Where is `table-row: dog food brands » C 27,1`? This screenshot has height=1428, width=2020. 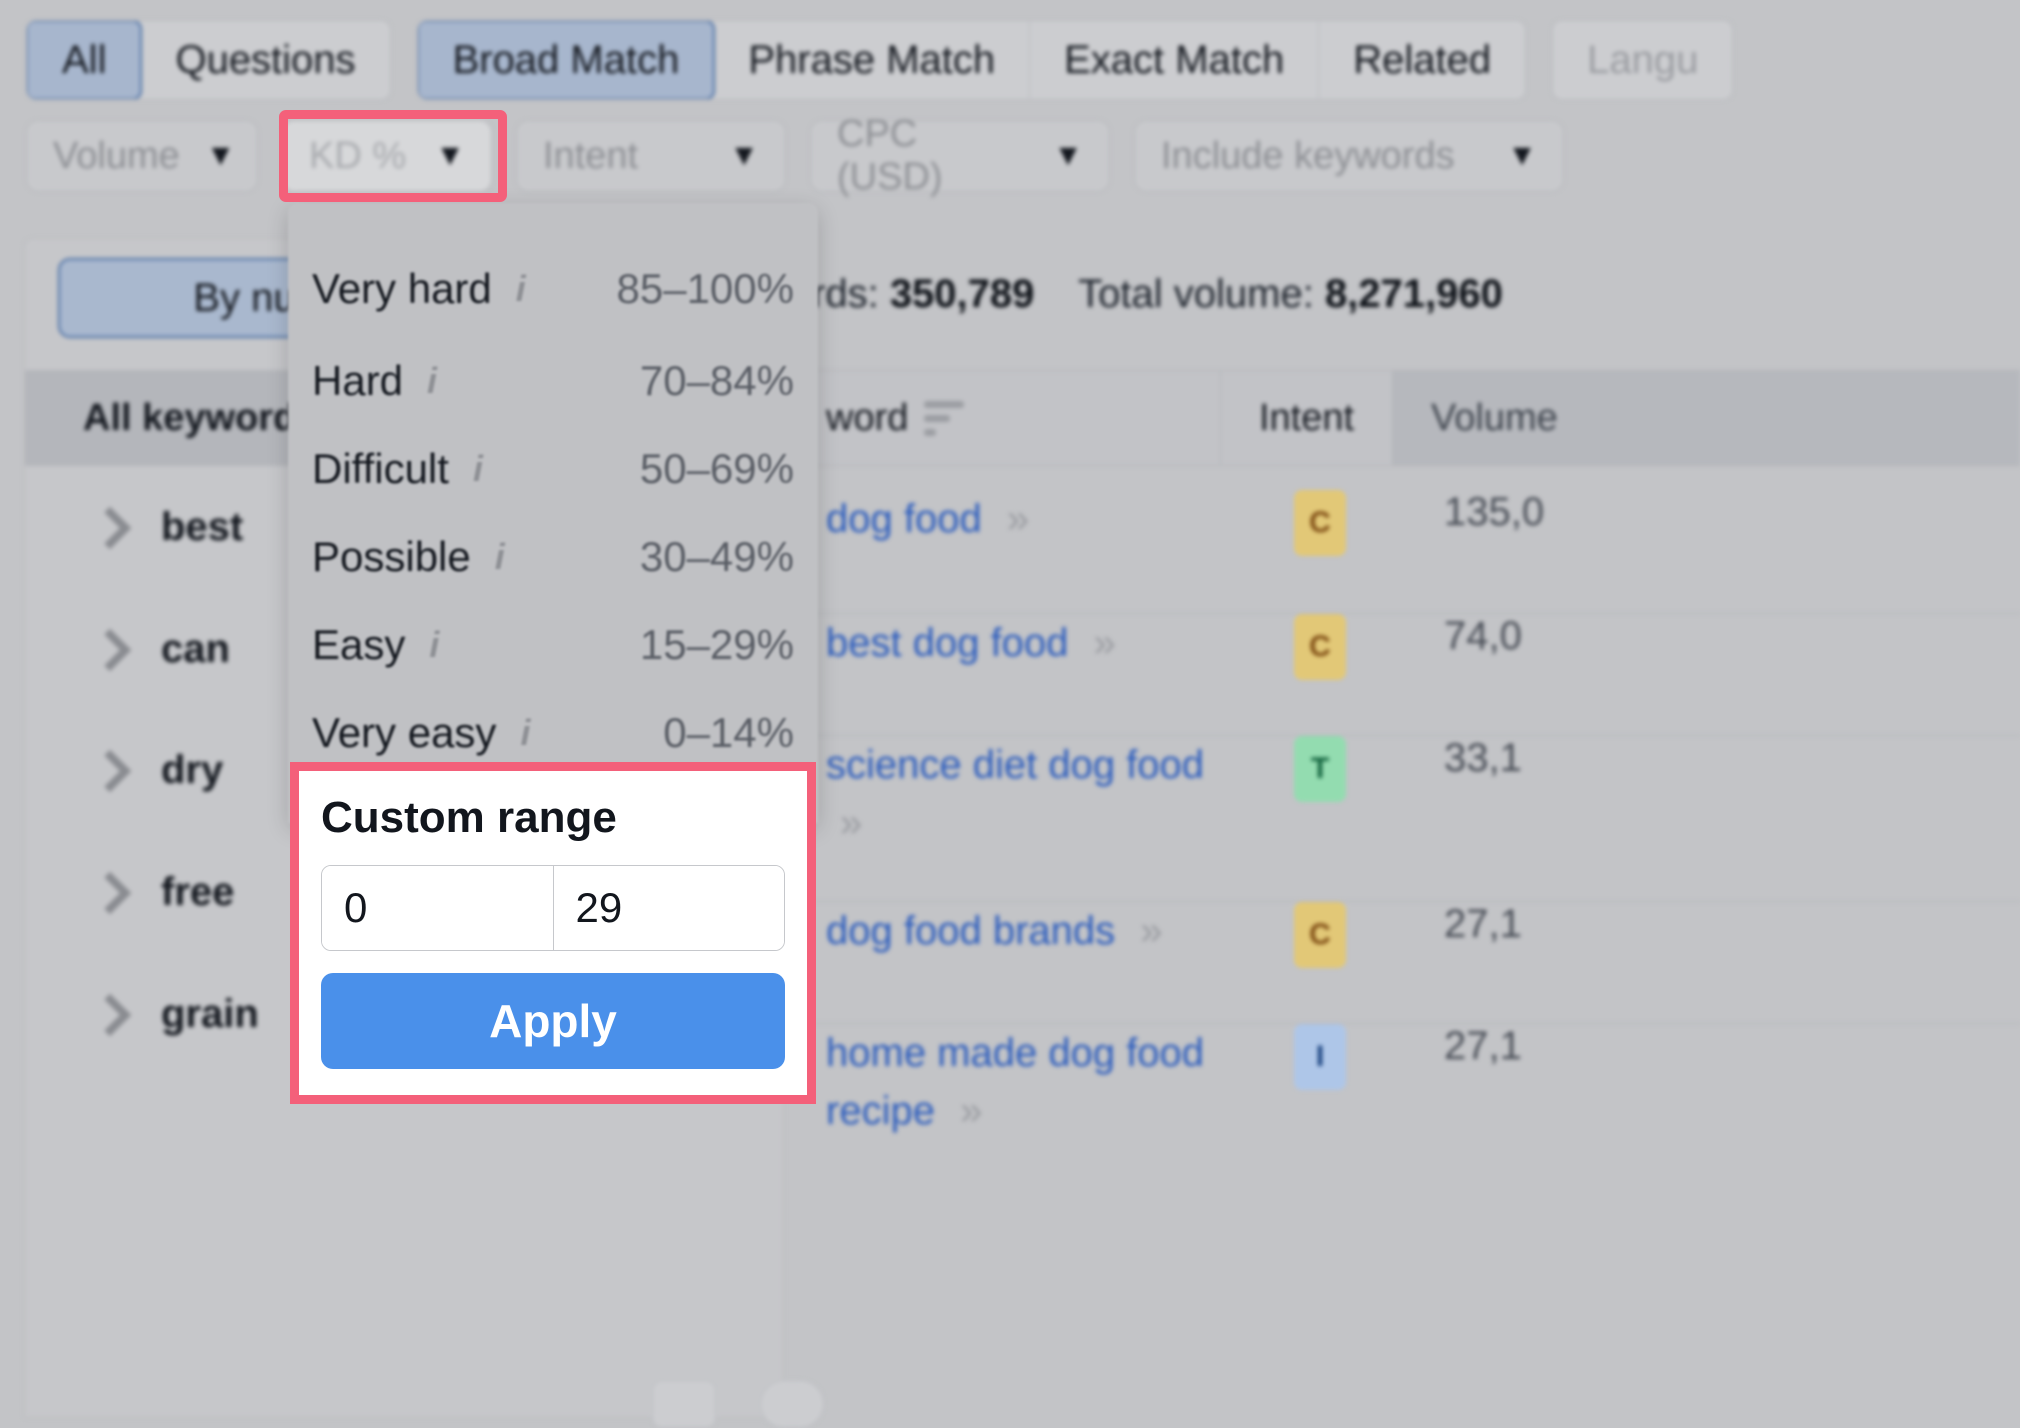 table-row: dog food brands » C 27,1 is located at coordinates (1416, 963).